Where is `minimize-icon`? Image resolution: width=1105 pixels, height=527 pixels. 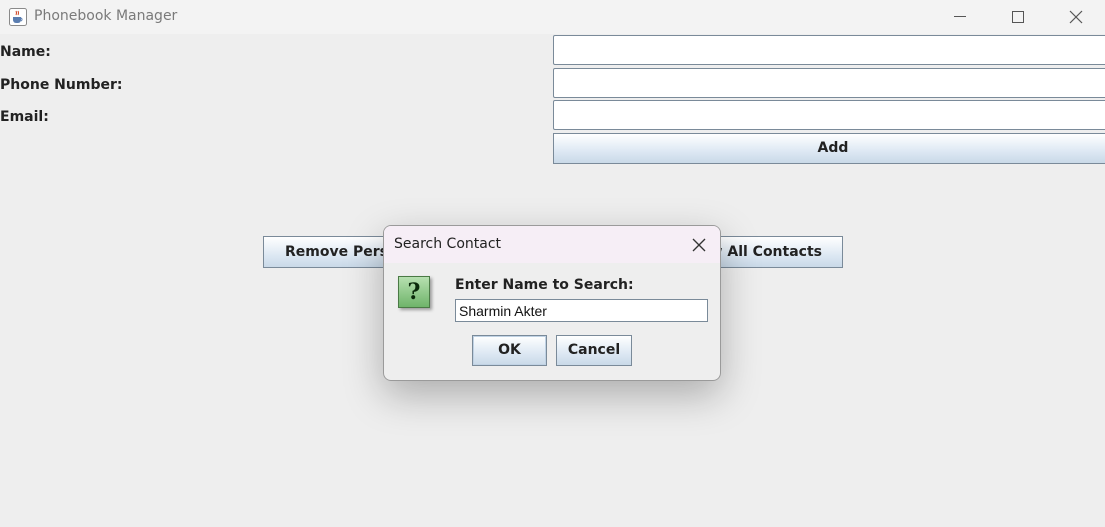
minimize-icon is located at coordinates (960, 16).